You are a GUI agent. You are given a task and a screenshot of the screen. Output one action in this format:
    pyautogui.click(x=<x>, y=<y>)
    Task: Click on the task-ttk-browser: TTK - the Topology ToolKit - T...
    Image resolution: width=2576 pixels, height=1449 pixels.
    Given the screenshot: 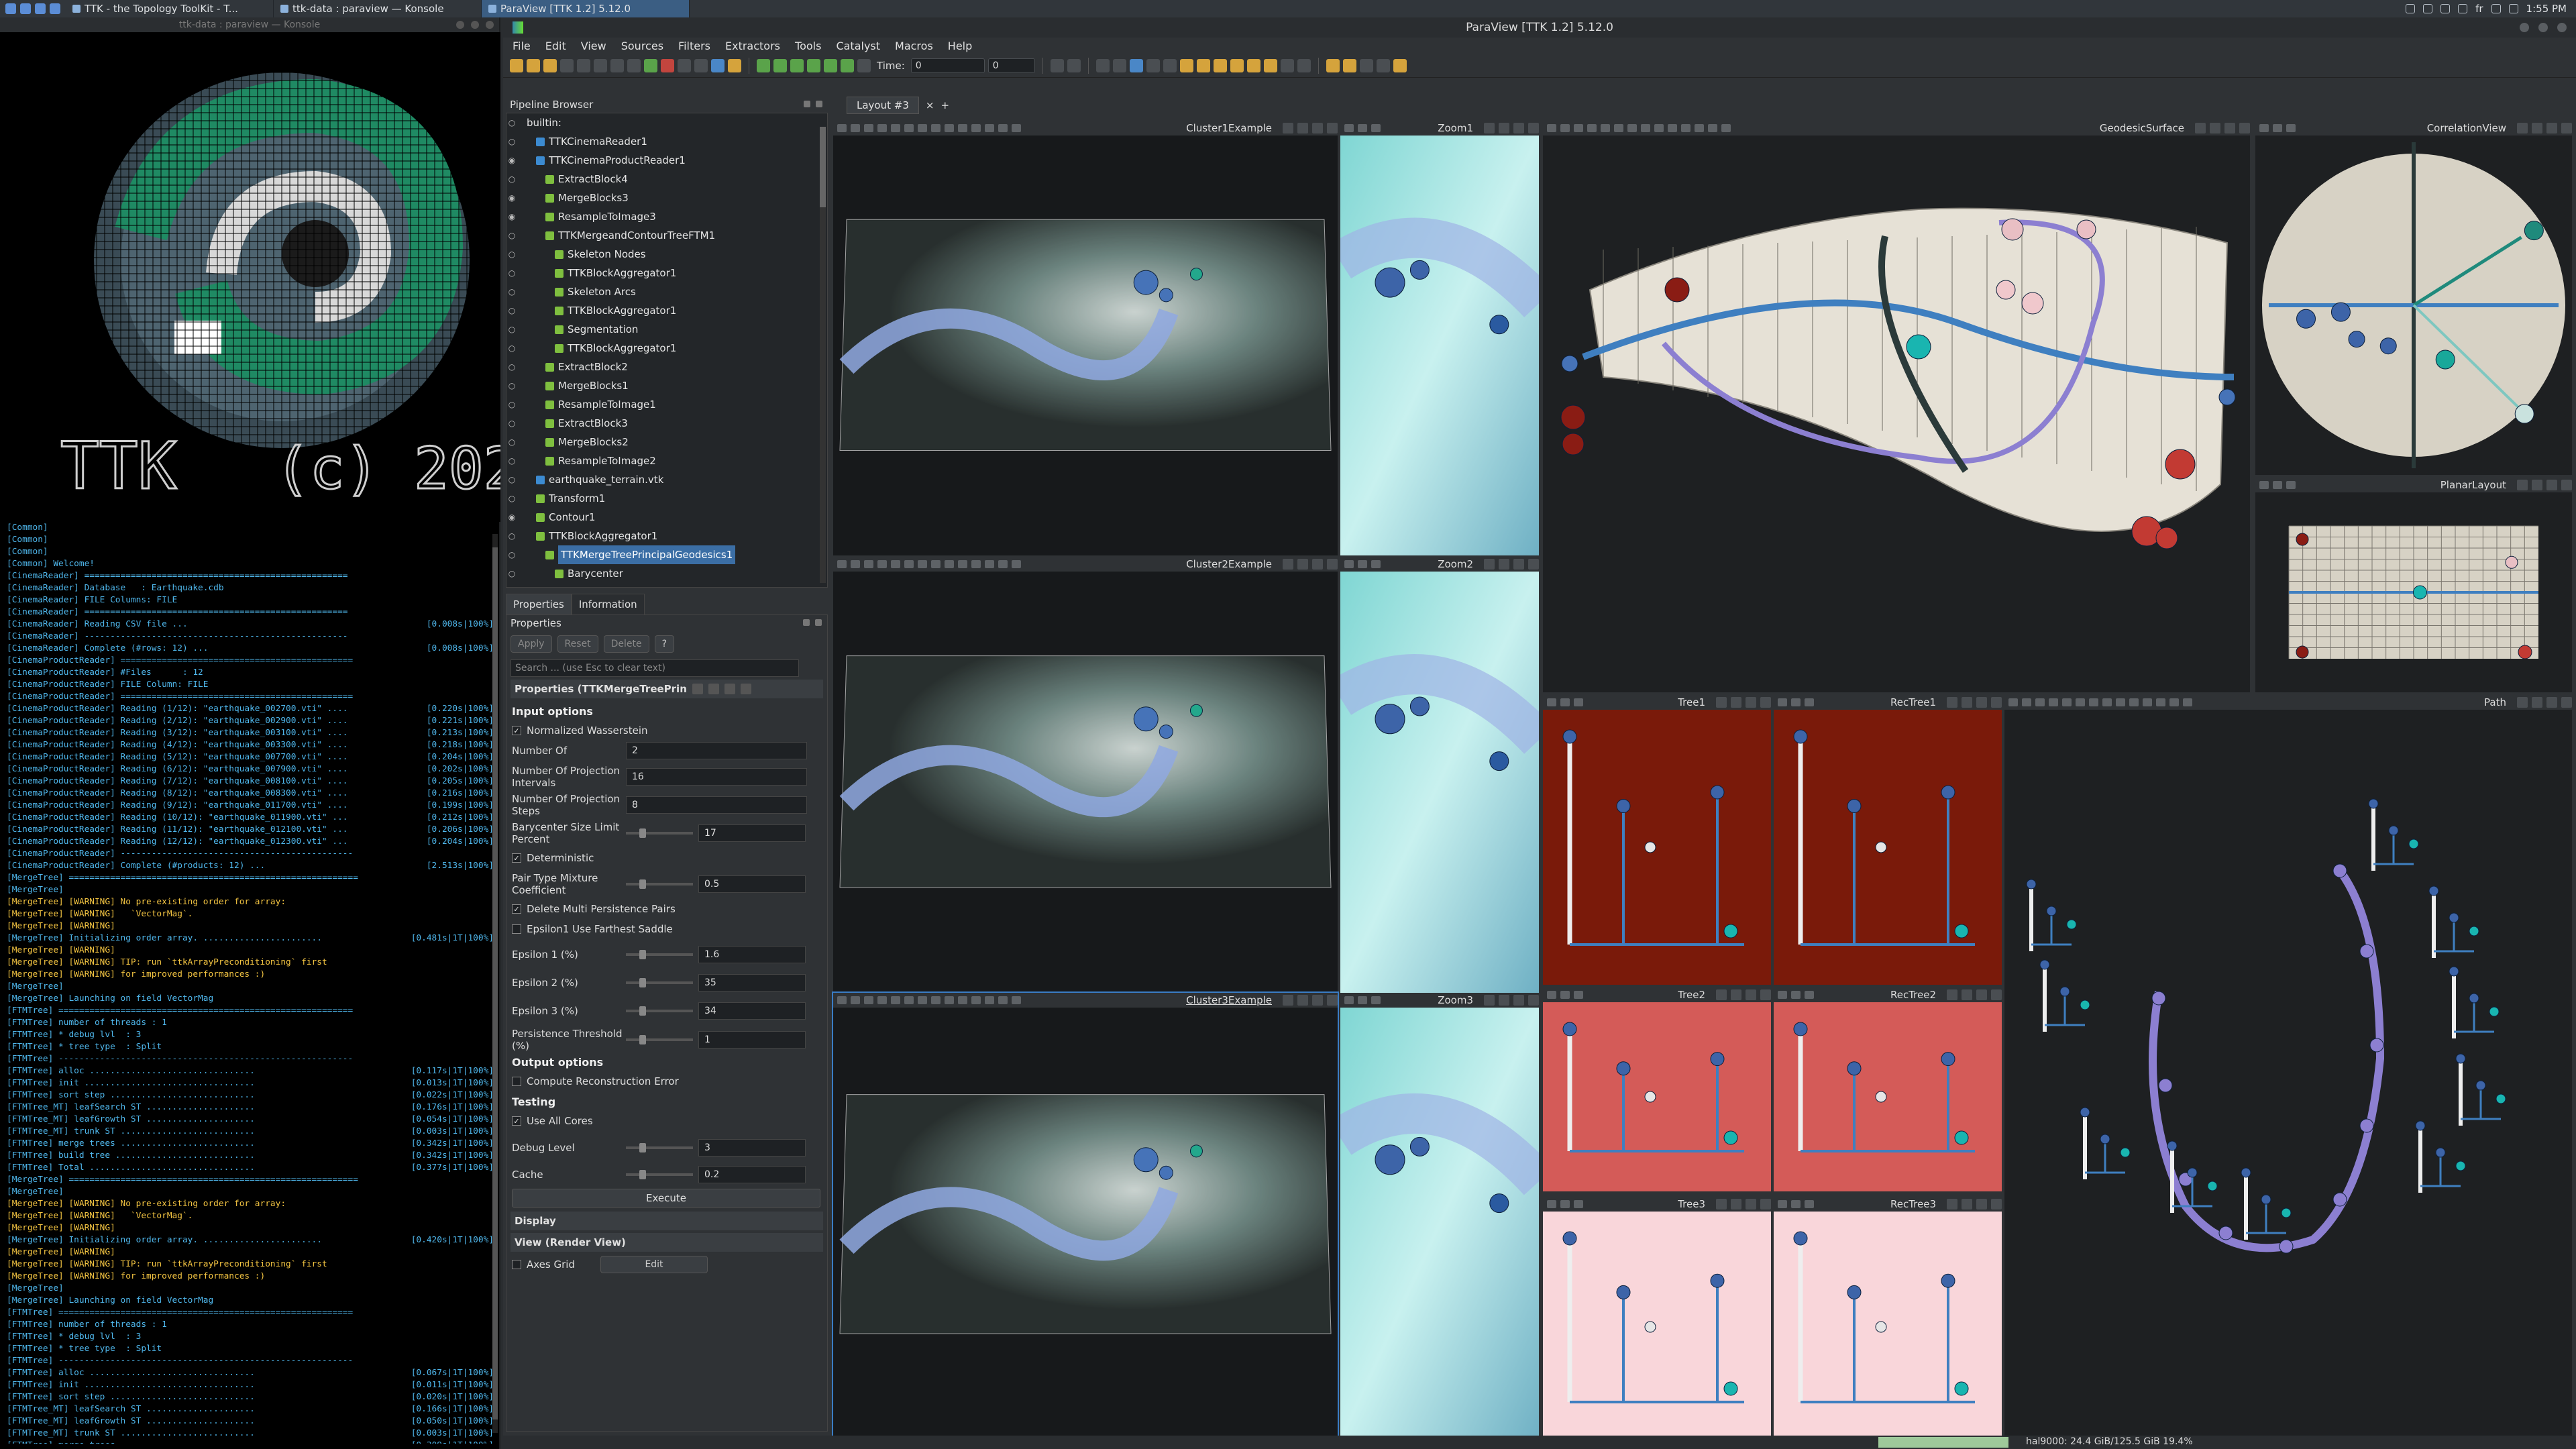 What is the action you would take?
    pyautogui.click(x=170, y=8)
    